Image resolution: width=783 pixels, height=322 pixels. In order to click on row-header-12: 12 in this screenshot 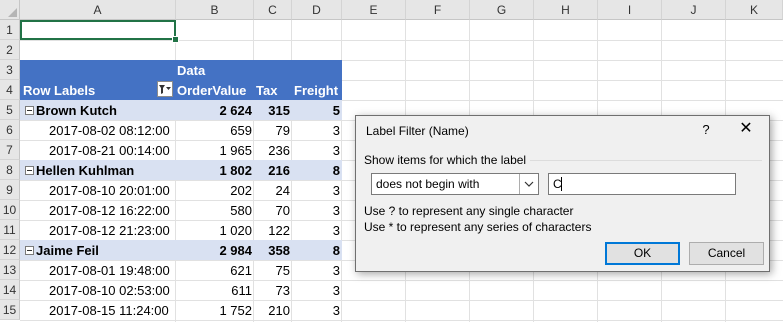, I will do `click(10, 250)`.